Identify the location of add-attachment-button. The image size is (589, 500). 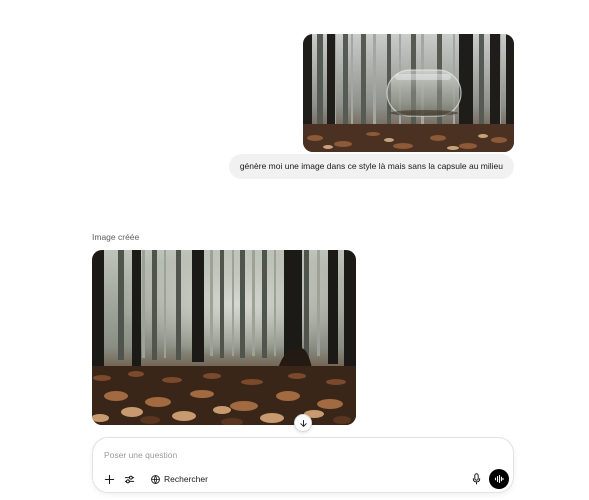
(109, 479).